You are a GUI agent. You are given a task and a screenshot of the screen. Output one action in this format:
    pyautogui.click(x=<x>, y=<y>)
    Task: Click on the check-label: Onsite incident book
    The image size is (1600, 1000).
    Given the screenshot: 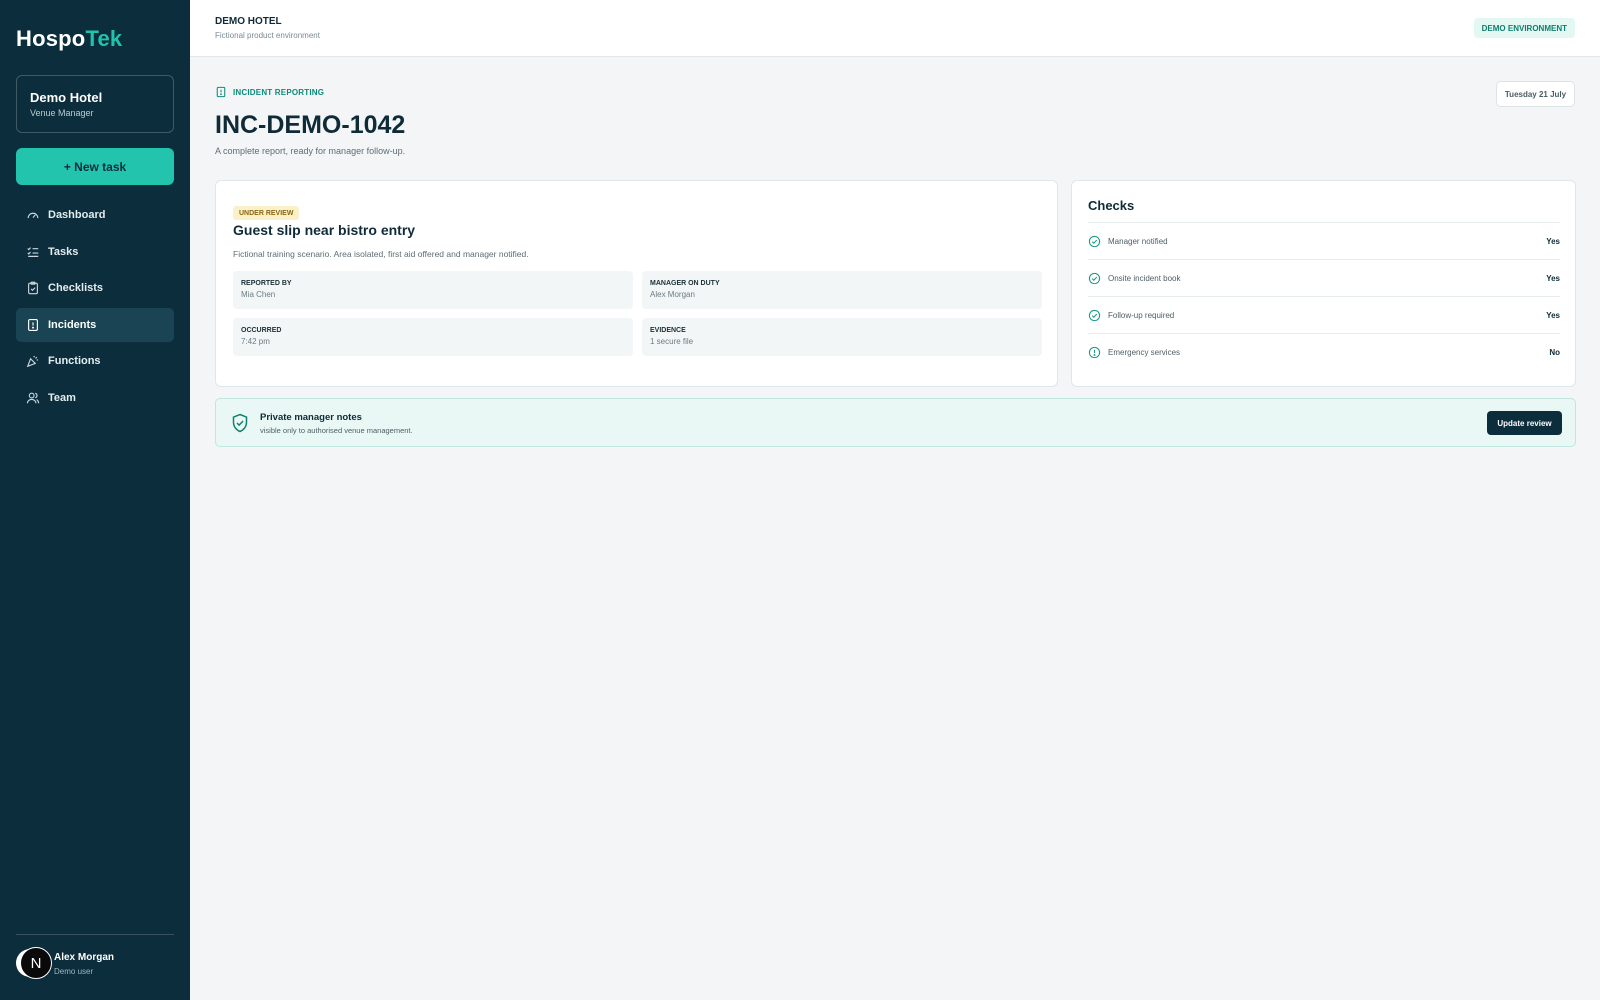 What is the action you would take?
    pyautogui.click(x=1144, y=278)
    